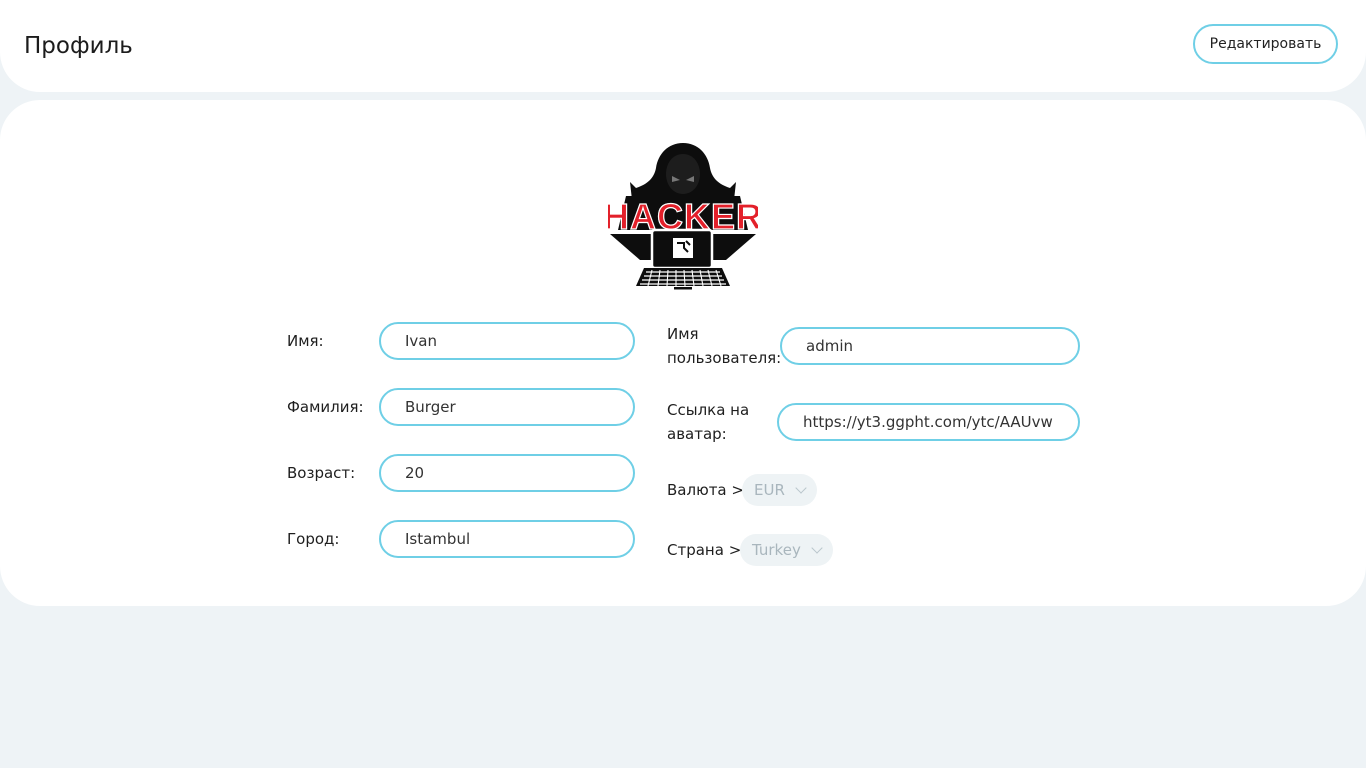  I want to click on currency-select: EUR, so click(779, 490).